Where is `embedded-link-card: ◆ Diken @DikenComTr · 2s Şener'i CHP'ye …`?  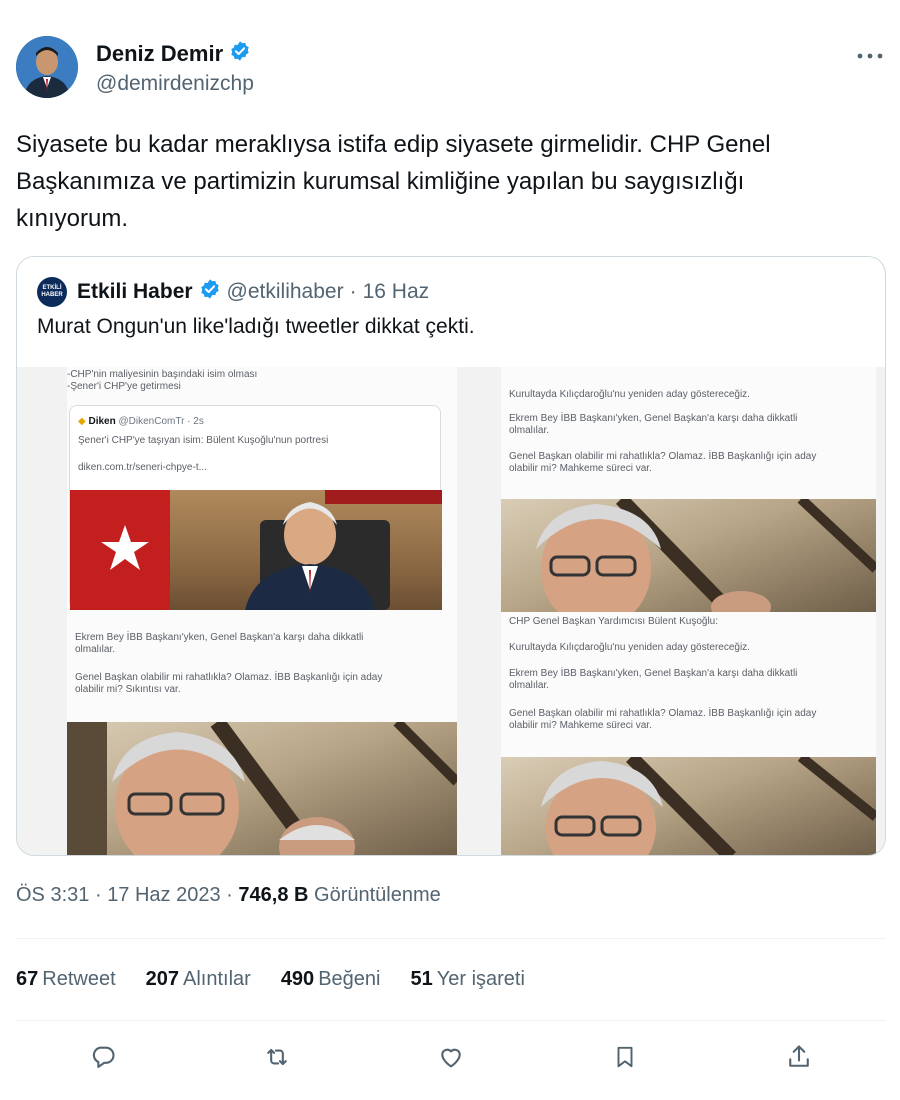 embedded-link-card: ◆ Diken @DikenComTr · 2s Şener'i CHP'ye … is located at coordinates (255, 507).